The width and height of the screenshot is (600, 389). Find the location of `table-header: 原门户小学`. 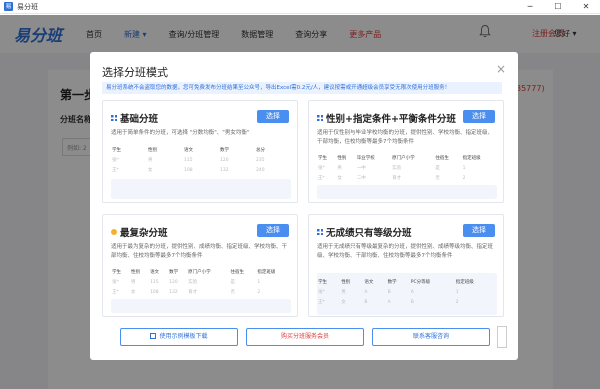

table-header: 原门户小学 is located at coordinates (403, 158).